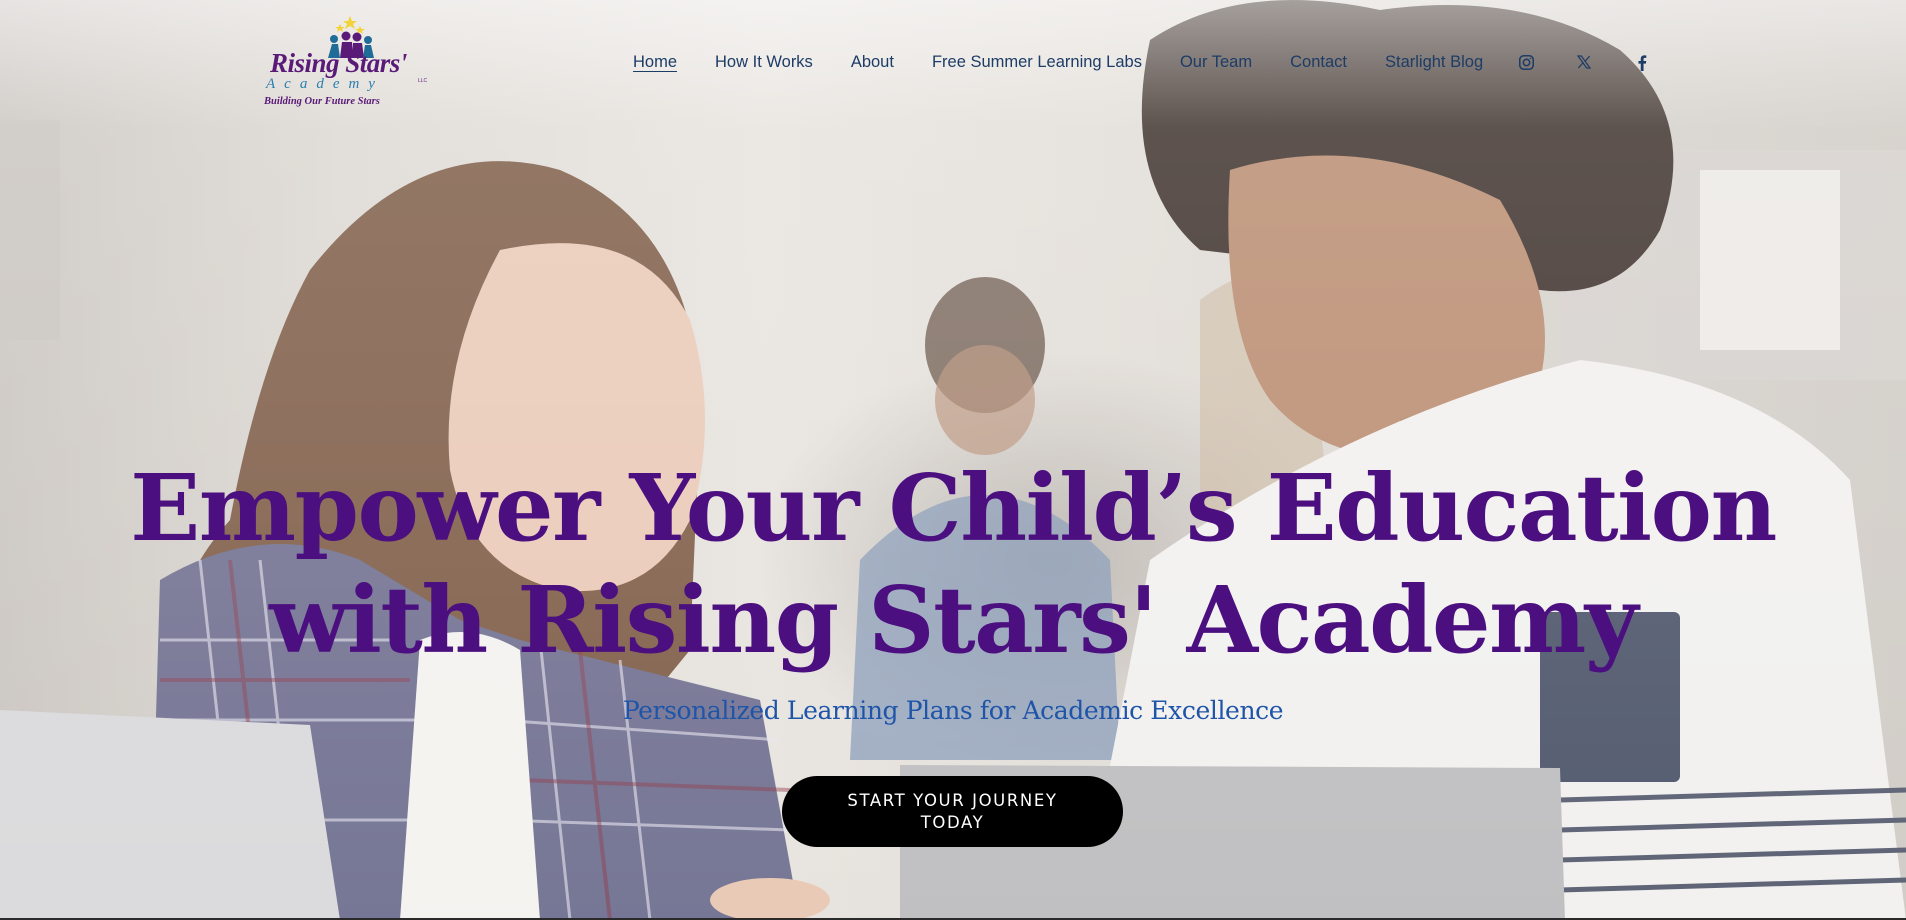  I want to click on nav-home: Home, so click(655, 62).